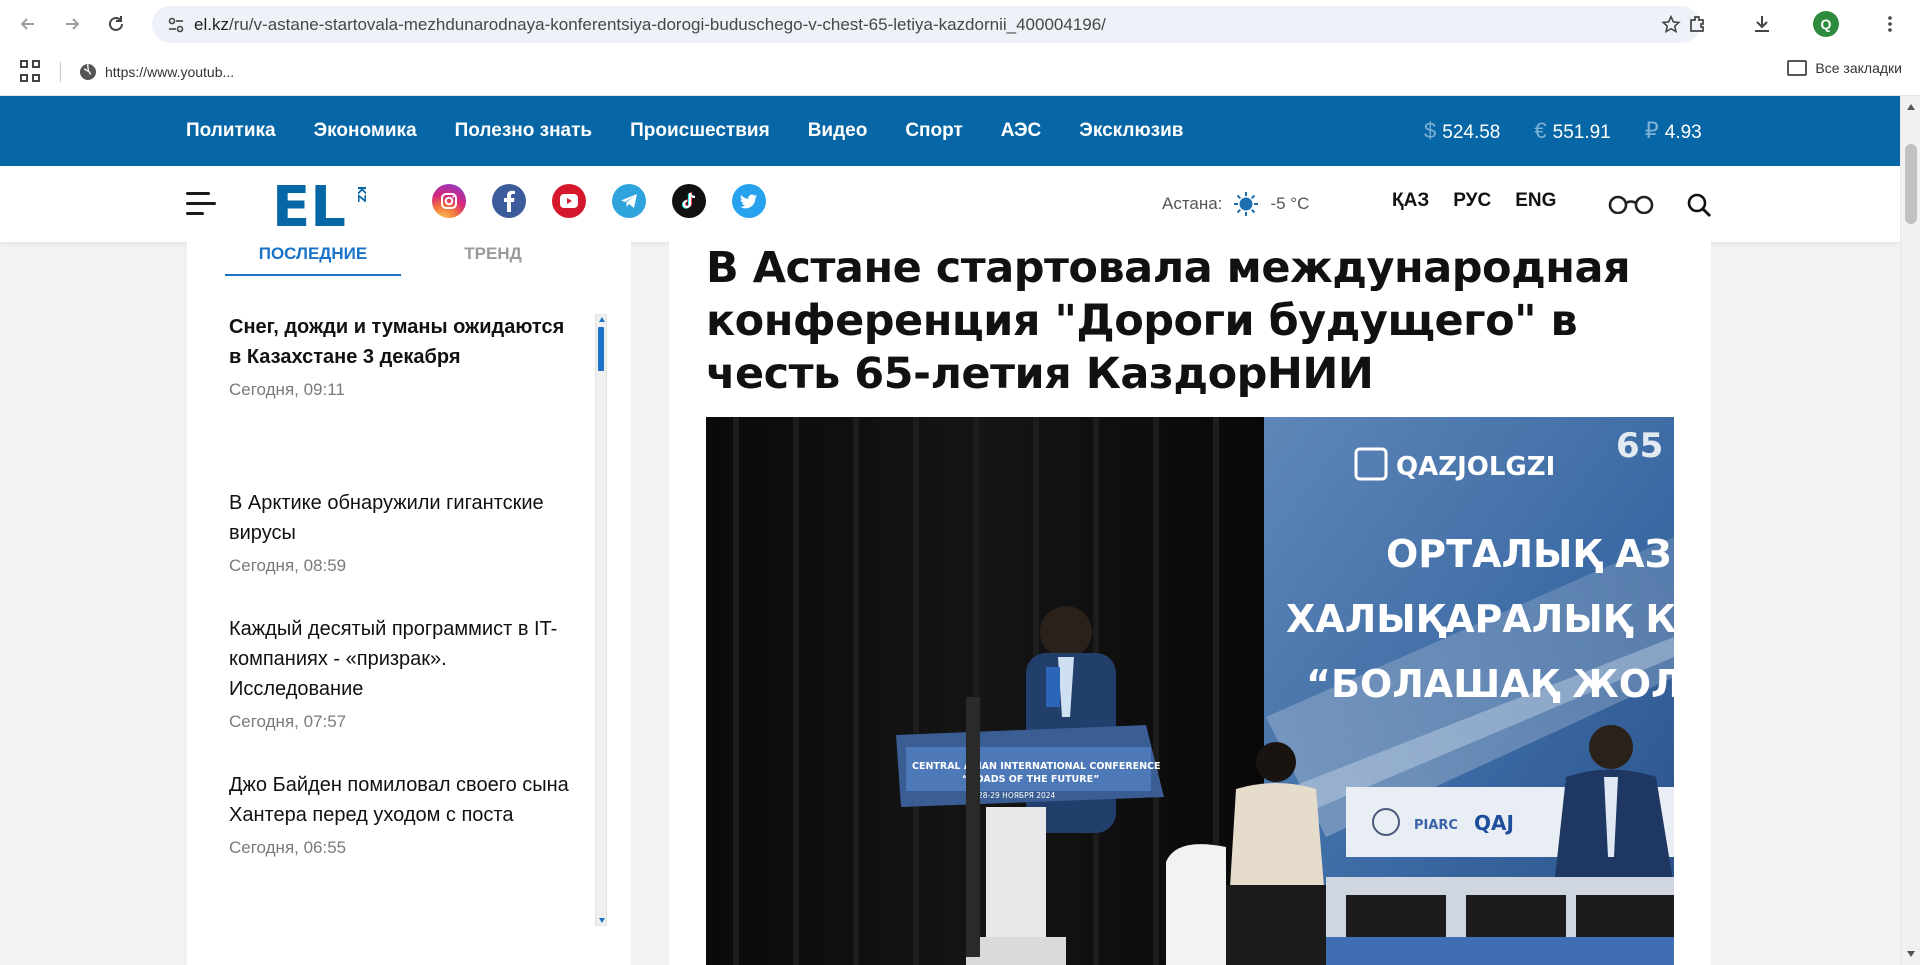 The height and width of the screenshot is (965, 1920). What do you see at coordinates (1430, 130) in the screenshot?
I see `dollar-icon: $` at bounding box center [1430, 130].